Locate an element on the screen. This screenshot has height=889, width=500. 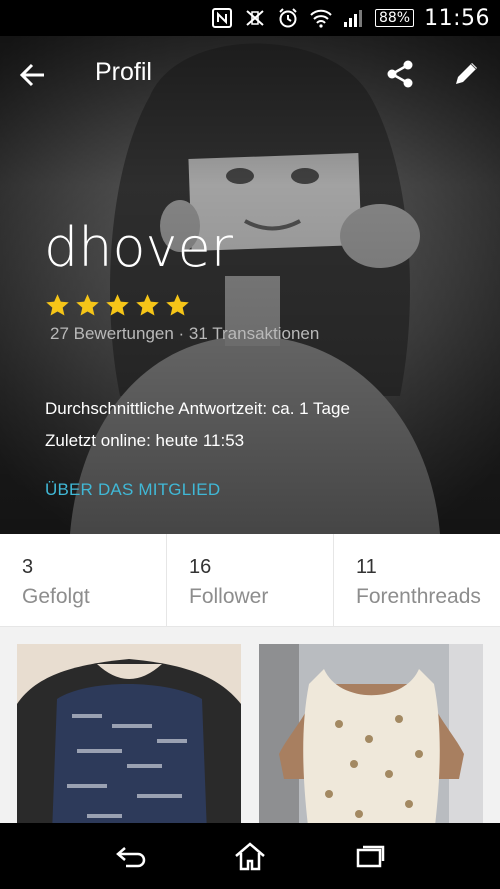
stat-count: 3 is located at coordinates (28, 567).